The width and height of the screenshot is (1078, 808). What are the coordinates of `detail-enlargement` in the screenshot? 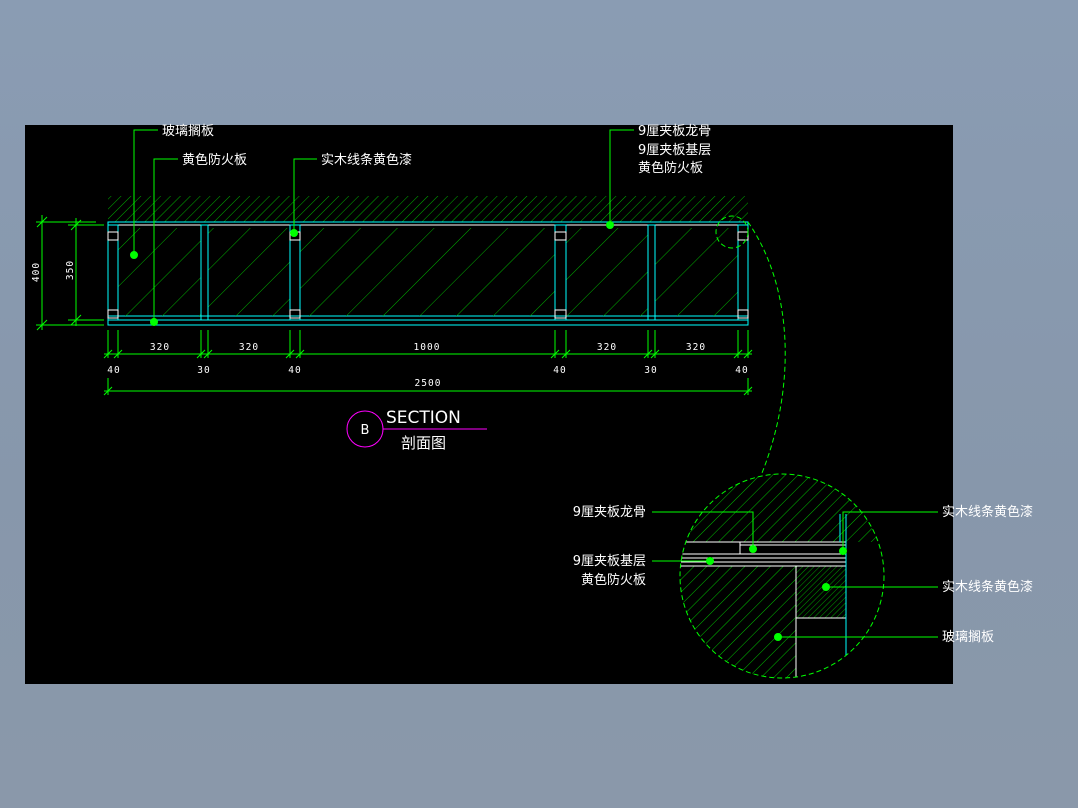 It's located at (782, 576).